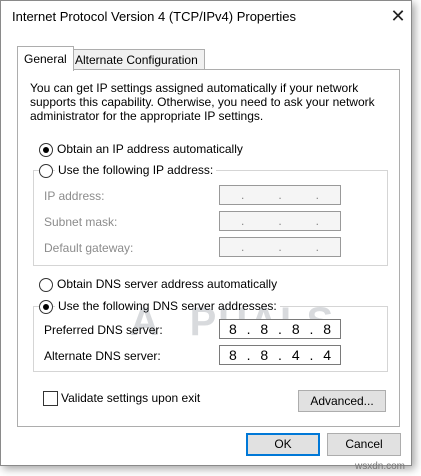  I want to click on preferred-dns-label: Preferred DNS server:, so click(103, 330).